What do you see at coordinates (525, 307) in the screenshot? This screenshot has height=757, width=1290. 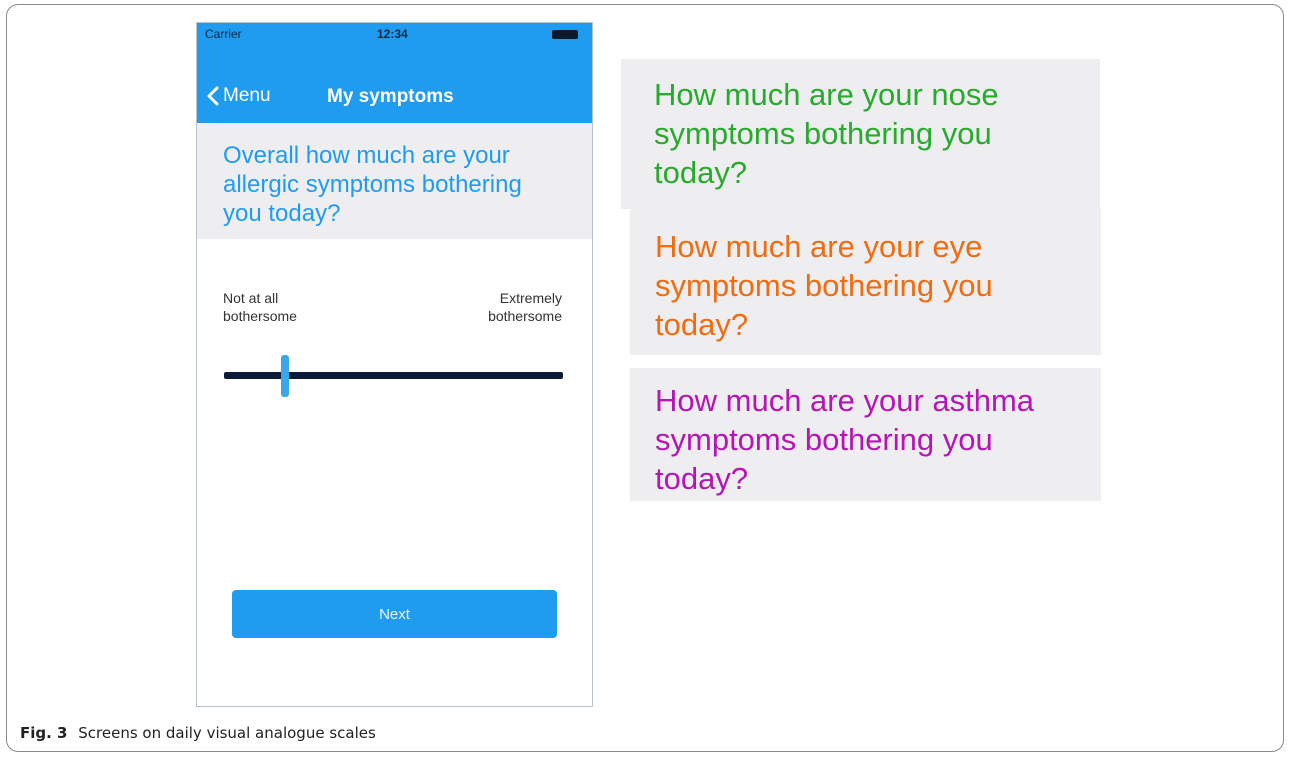 I see `scale-max-label: Extremely bothersome` at bounding box center [525, 307].